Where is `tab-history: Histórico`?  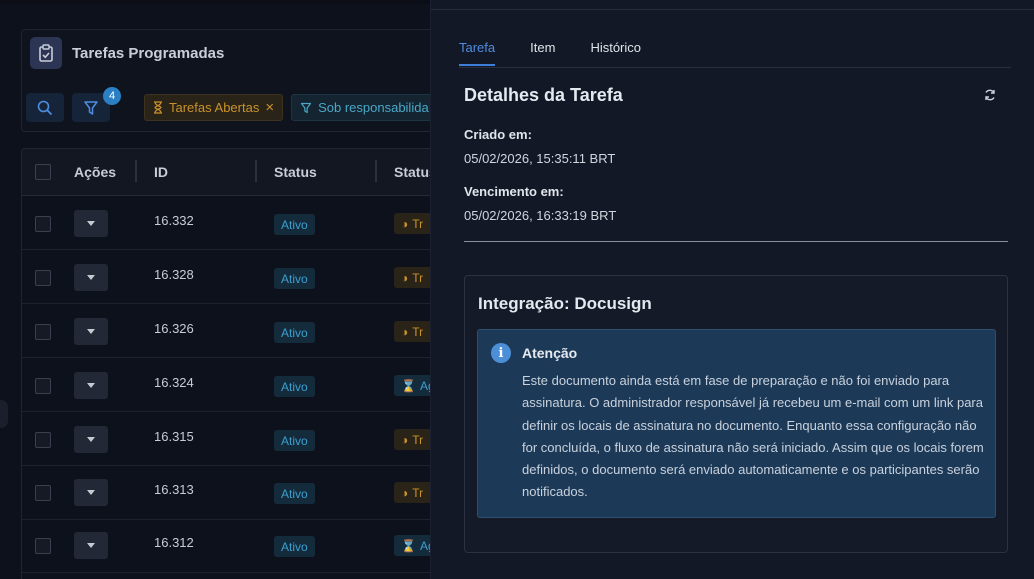 tab-history: Histórico is located at coordinates (615, 53).